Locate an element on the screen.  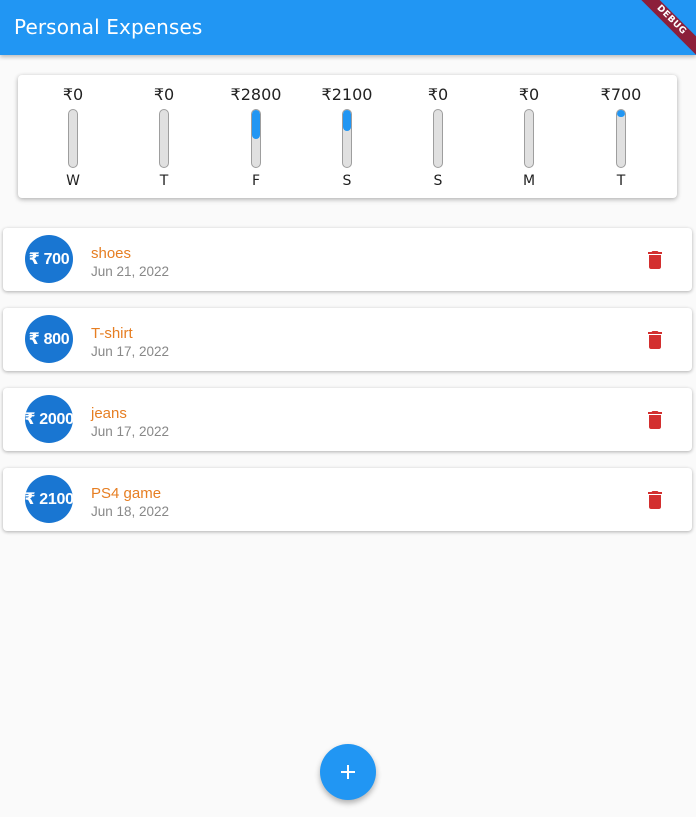
debug-banner: DEBUG is located at coordinates (661, 27).